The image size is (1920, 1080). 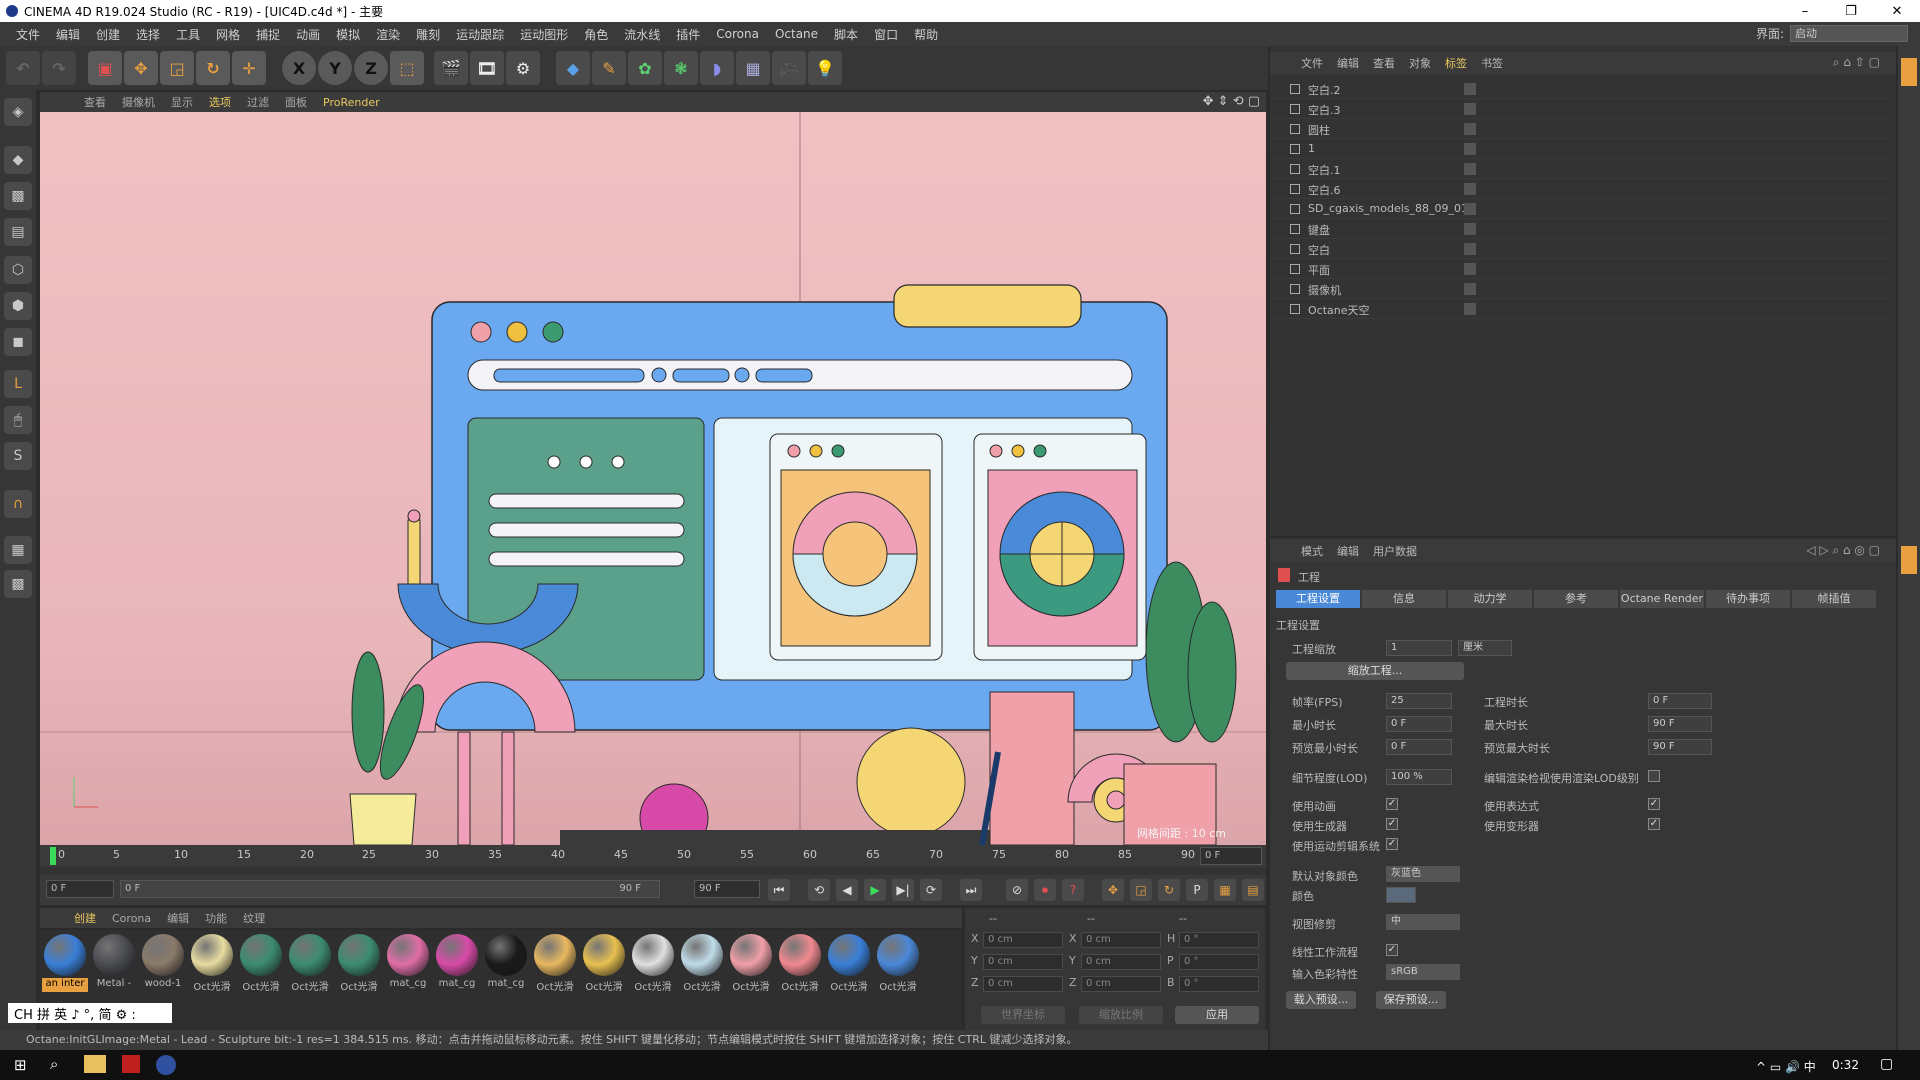 What do you see at coordinates (1113, 890) in the screenshot?
I see `key-position-icon: ✥` at bounding box center [1113, 890].